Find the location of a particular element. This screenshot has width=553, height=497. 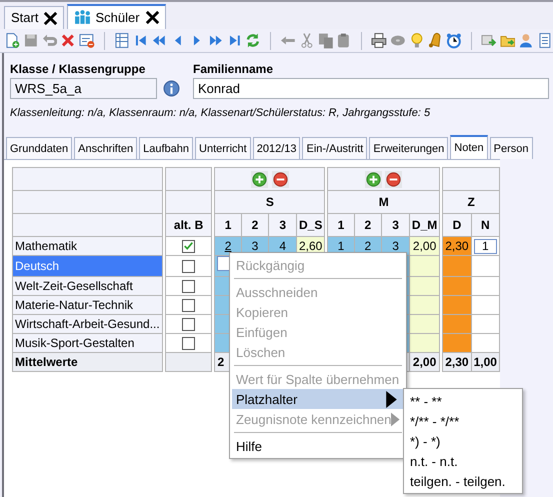

row-header: Mathematik is located at coordinates (88, 246).